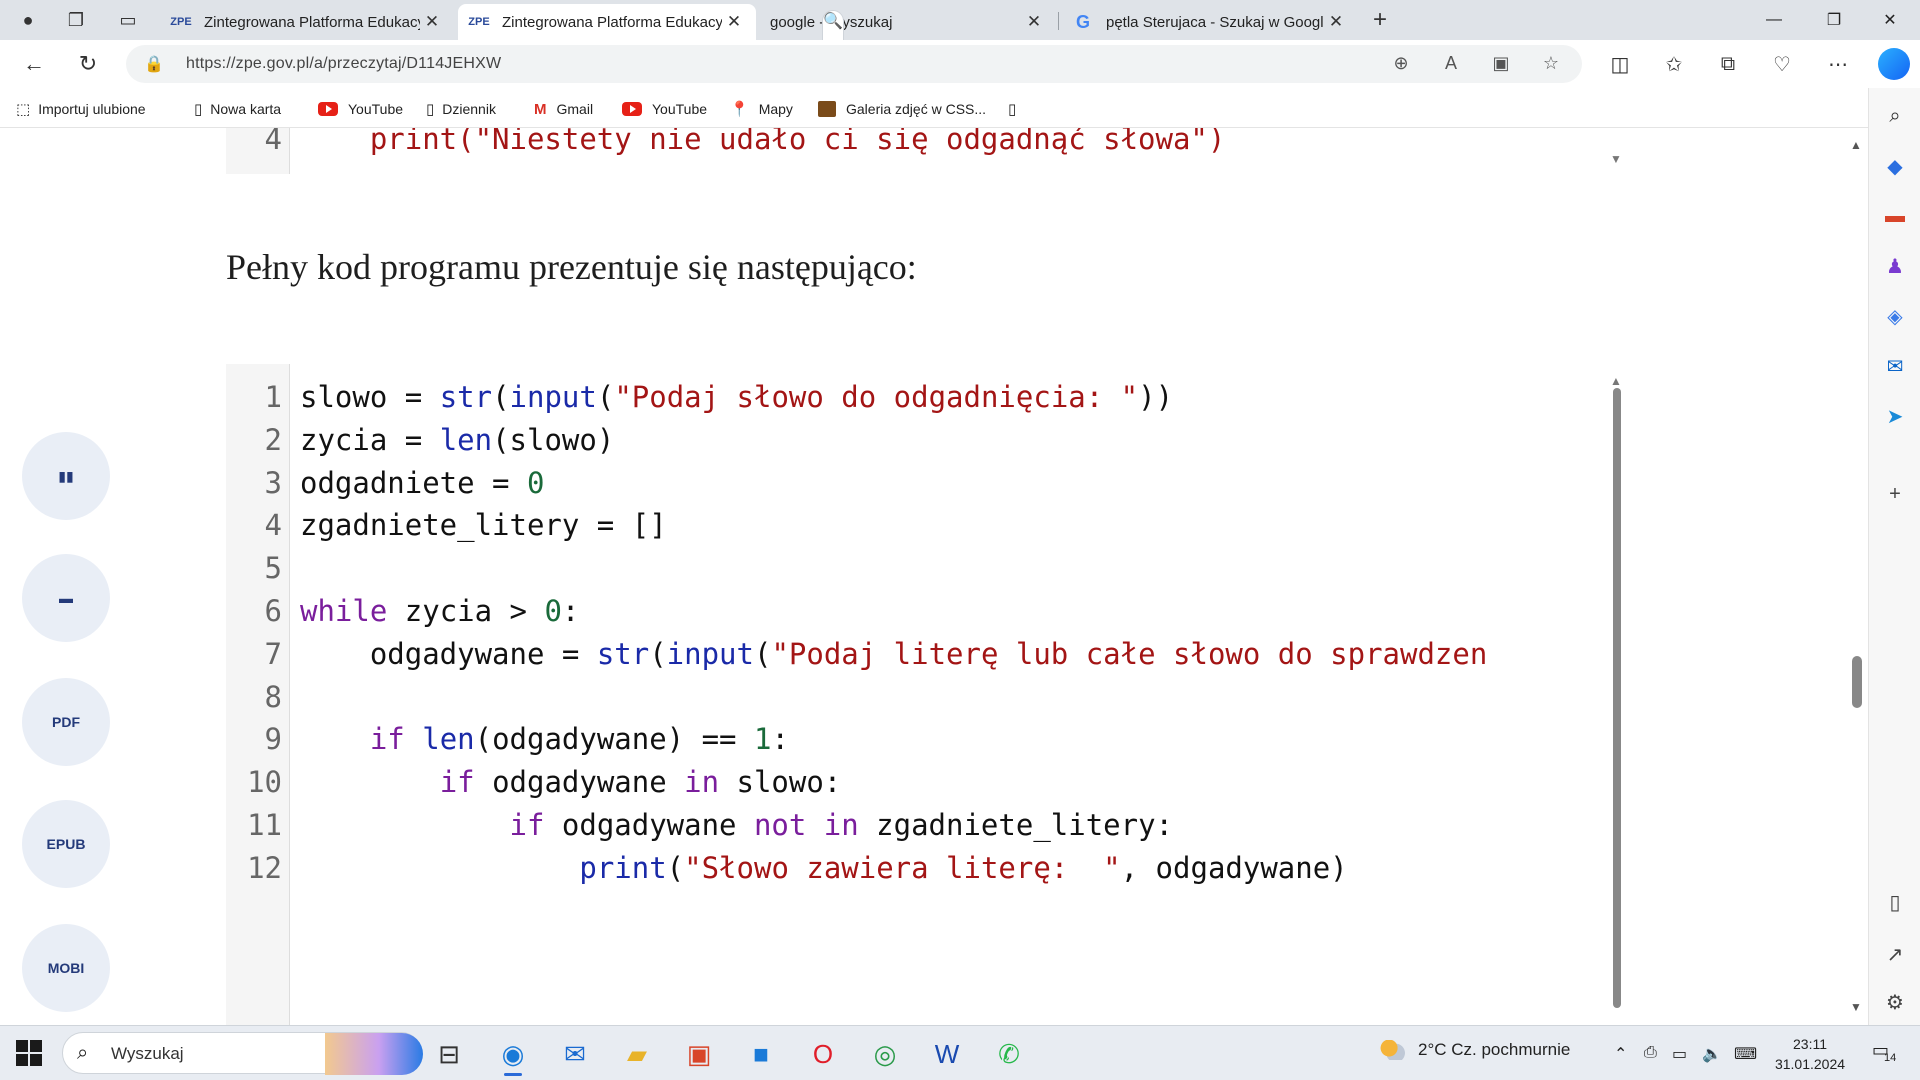  What do you see at coordinates (66, 722) in the screenshot?
I see `pdf-button: PDF` at bounding box center [66, 722].